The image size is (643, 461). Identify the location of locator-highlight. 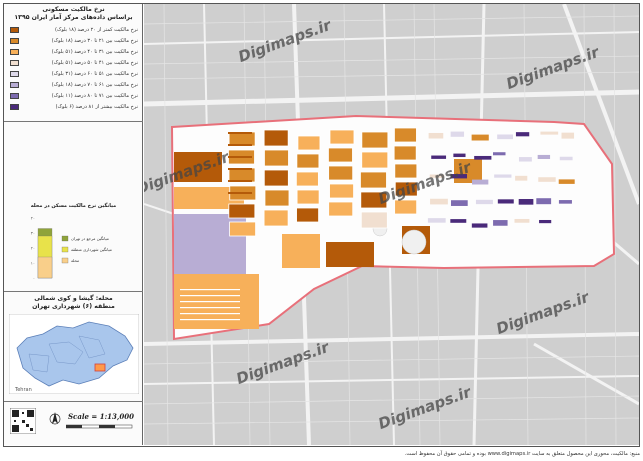
(100, 367).